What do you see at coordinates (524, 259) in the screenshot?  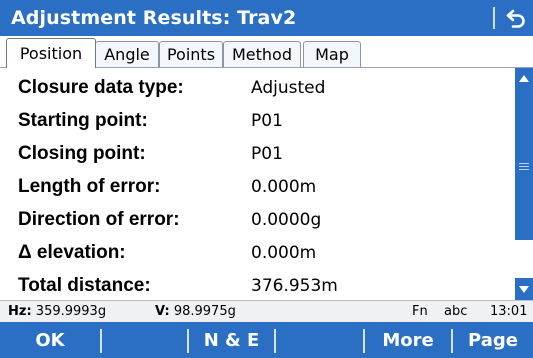 I see `scroll-track` at bounding box center [524, 259].